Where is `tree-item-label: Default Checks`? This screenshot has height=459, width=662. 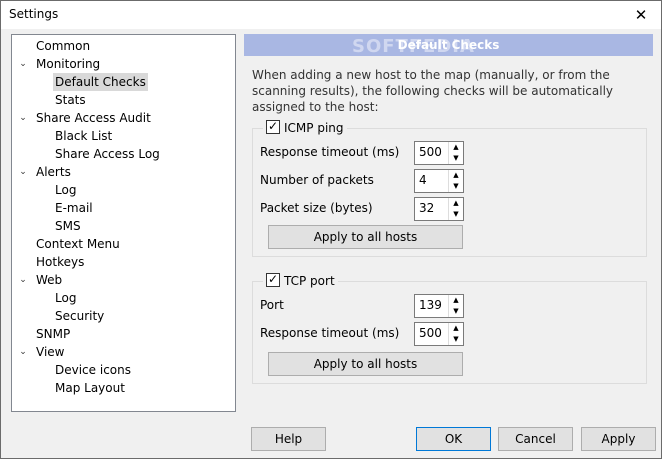
tree-item-label: Default Checks is located at coordinates (100, 82).